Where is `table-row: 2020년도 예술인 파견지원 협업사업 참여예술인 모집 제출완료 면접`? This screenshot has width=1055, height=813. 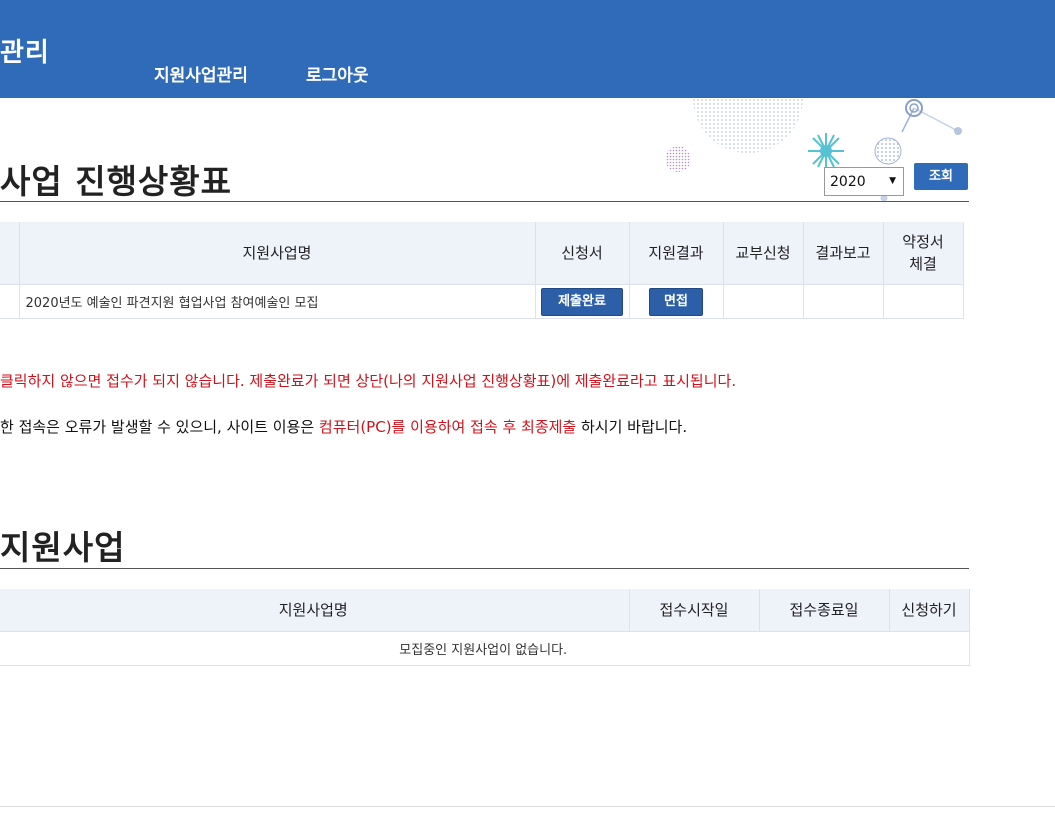
table-row: 2020년도 예술인 파견지원 협업사업 참여예술인 모집 제출완료 면접 is located at coordinates (482, 301).